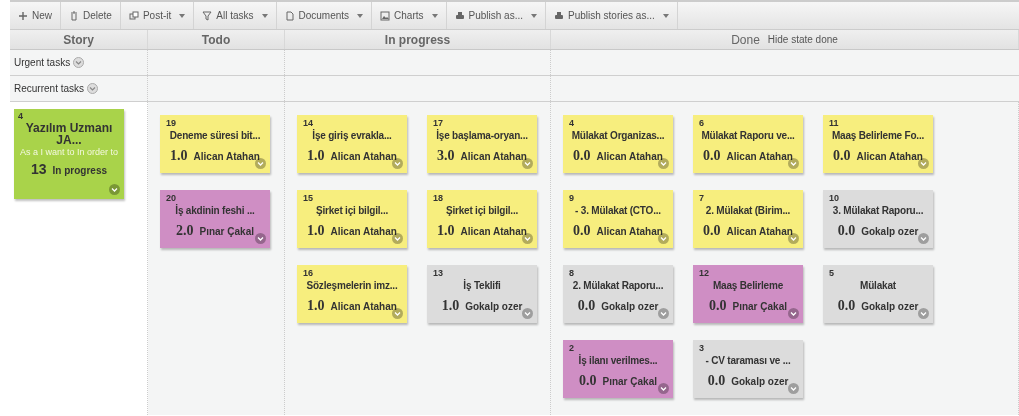 The image size is (1019, 416). Describe the element at coordinates (618, 369) in the screenshot. I see `task-card: 2 İş ilanı verilmes... 0.0 Pınar Çakal` at that location.